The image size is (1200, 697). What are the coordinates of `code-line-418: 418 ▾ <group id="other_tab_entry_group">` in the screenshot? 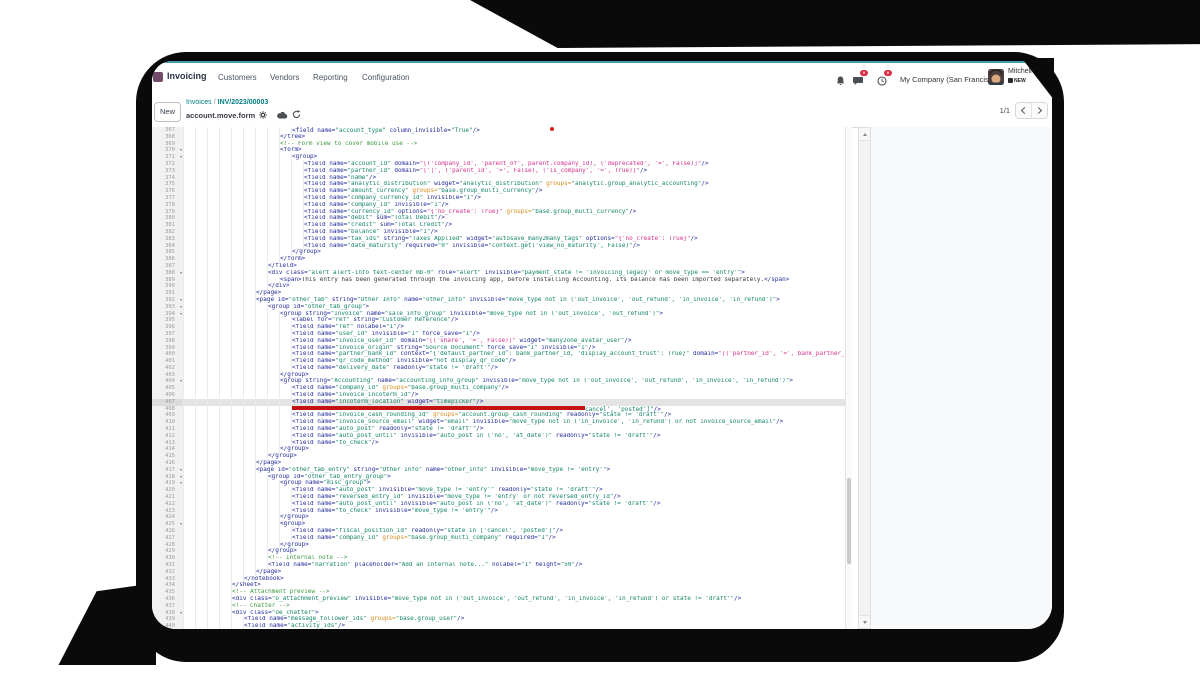 It's located at (502, 477).